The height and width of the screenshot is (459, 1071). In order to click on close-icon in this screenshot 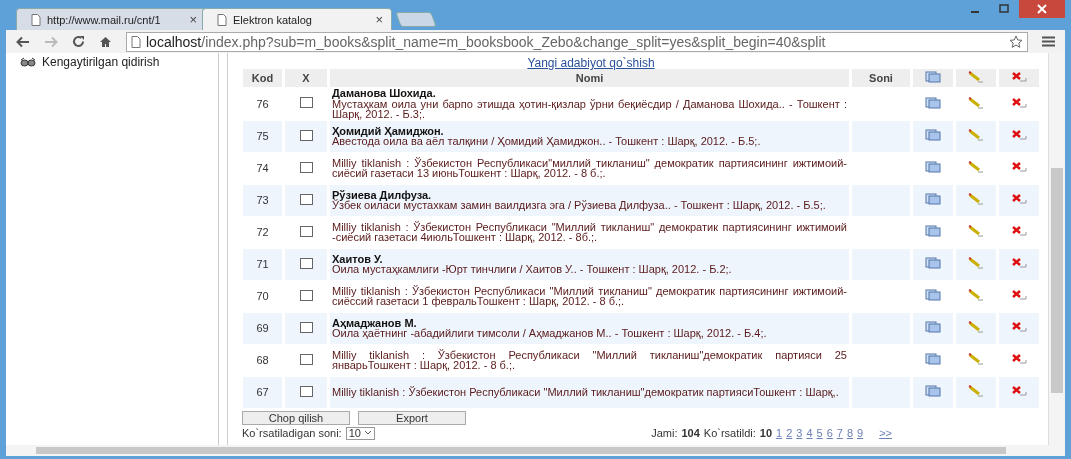, I will do `click(1042, 9)`.